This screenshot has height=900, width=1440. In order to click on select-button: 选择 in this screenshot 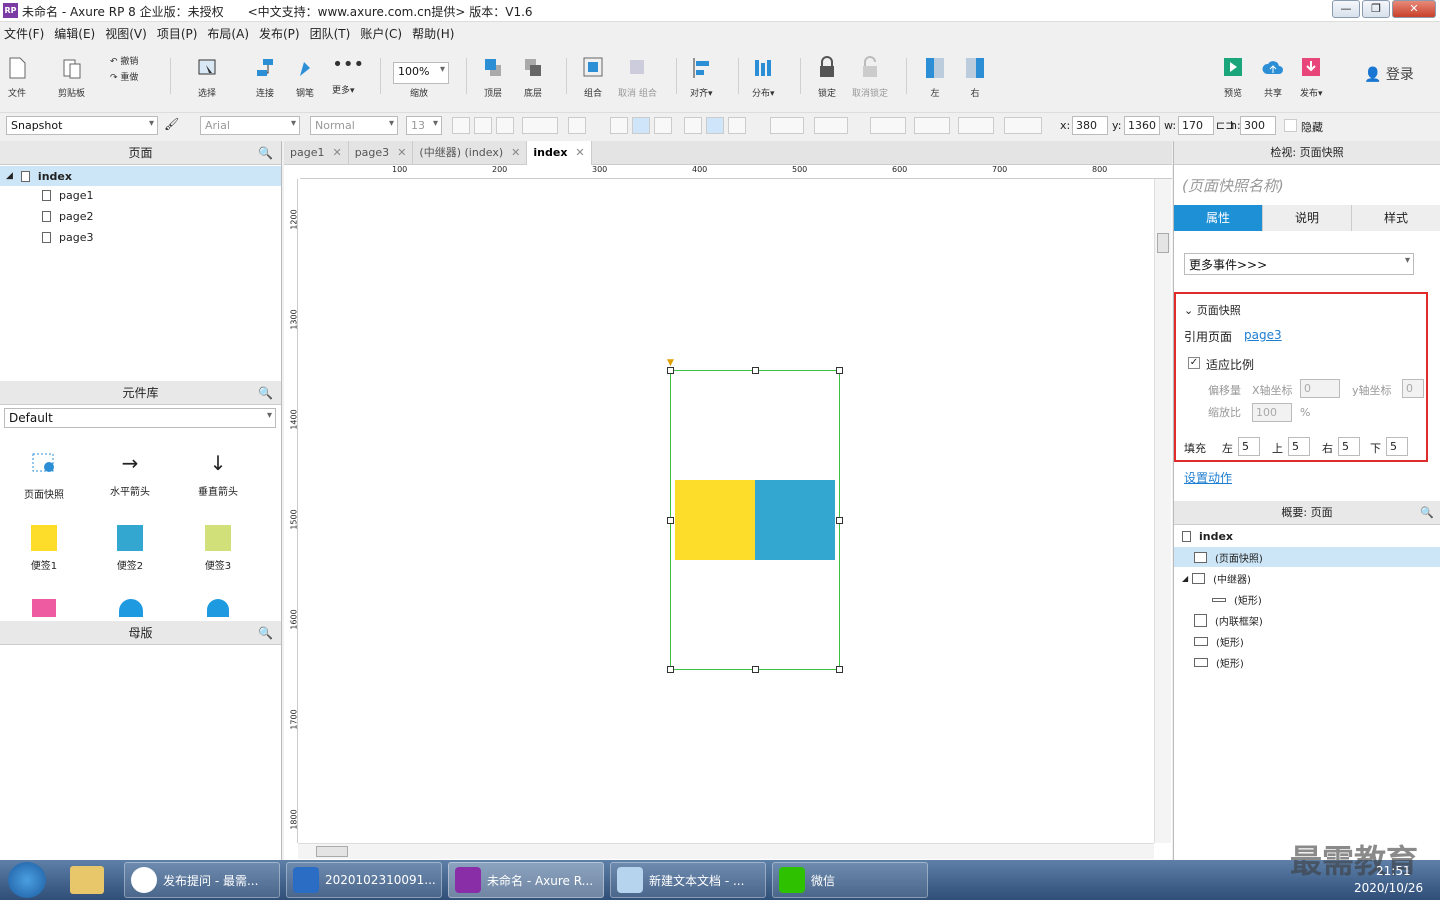, I will do `click(207, 77)`.